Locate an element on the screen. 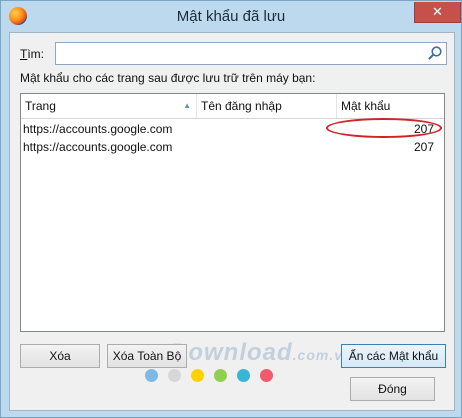  column-header-password: Mật khẩu is located at coordinates (390, 106).